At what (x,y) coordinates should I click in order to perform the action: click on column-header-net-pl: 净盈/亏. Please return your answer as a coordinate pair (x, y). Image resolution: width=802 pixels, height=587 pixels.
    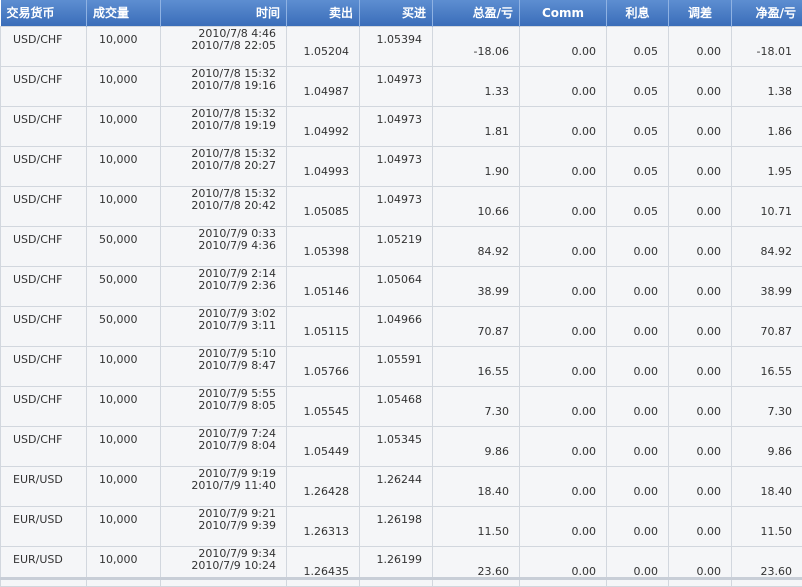
    Looking at the image, I should click on (767, 13).